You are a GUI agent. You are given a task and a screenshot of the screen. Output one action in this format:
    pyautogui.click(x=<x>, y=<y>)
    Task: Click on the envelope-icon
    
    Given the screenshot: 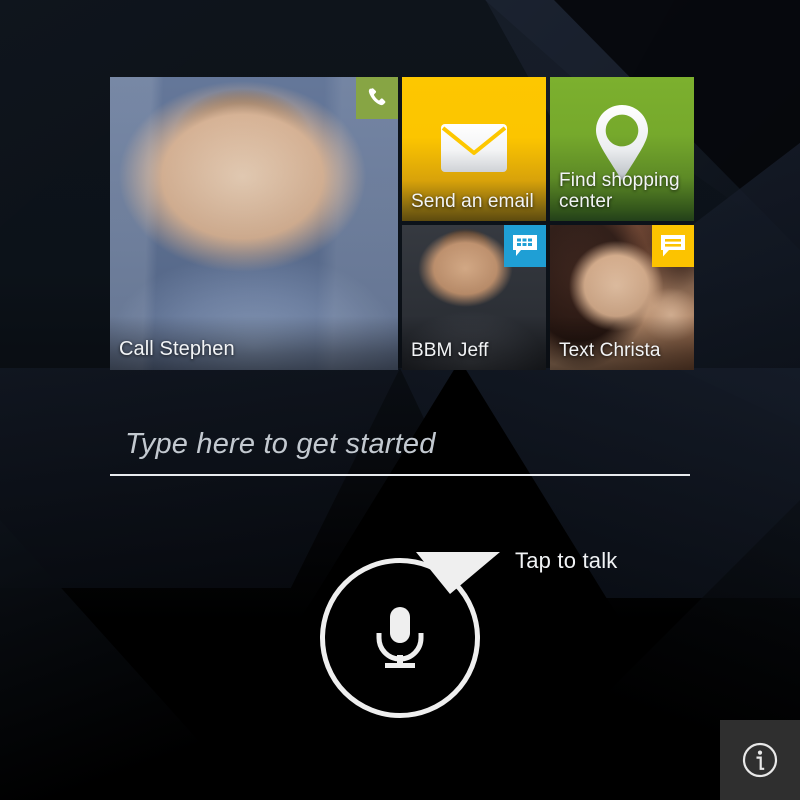 What is the action you would take?
    pyautogui.click(x=474, y=150)
    